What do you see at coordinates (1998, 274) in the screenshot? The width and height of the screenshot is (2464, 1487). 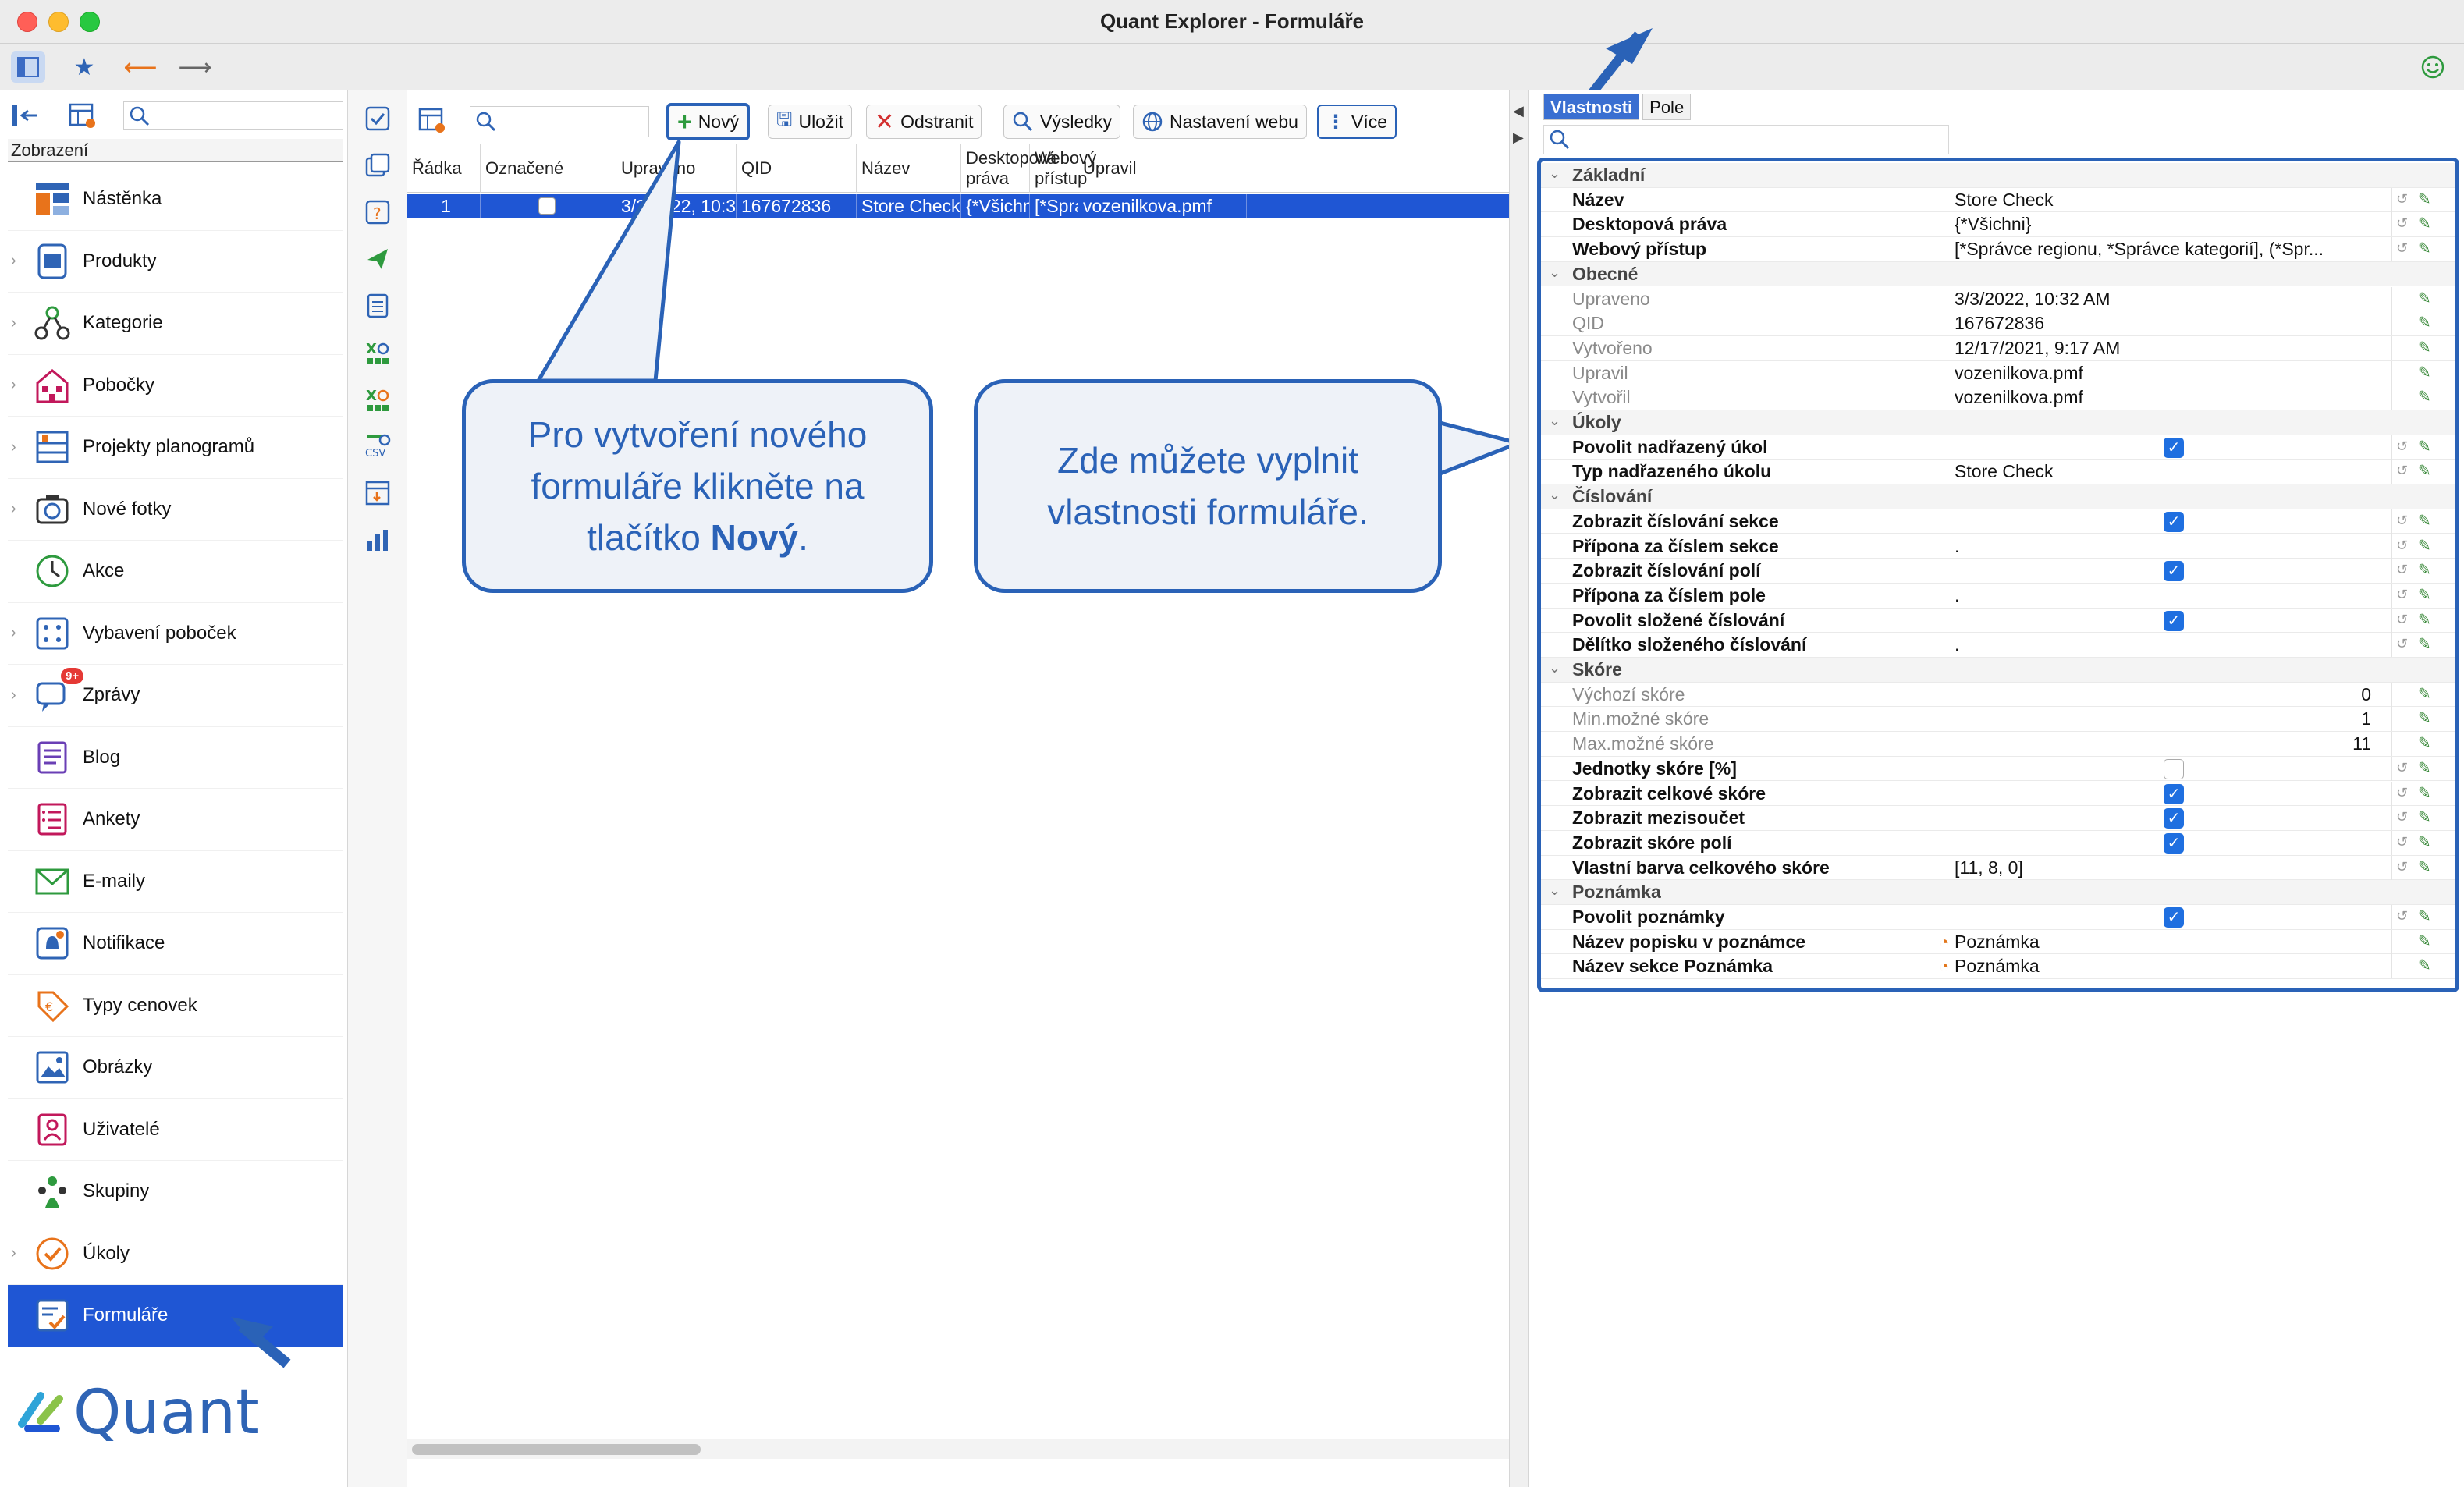 I see `property-group: ⌄ Obecné` at bounding box center [1998, 274].